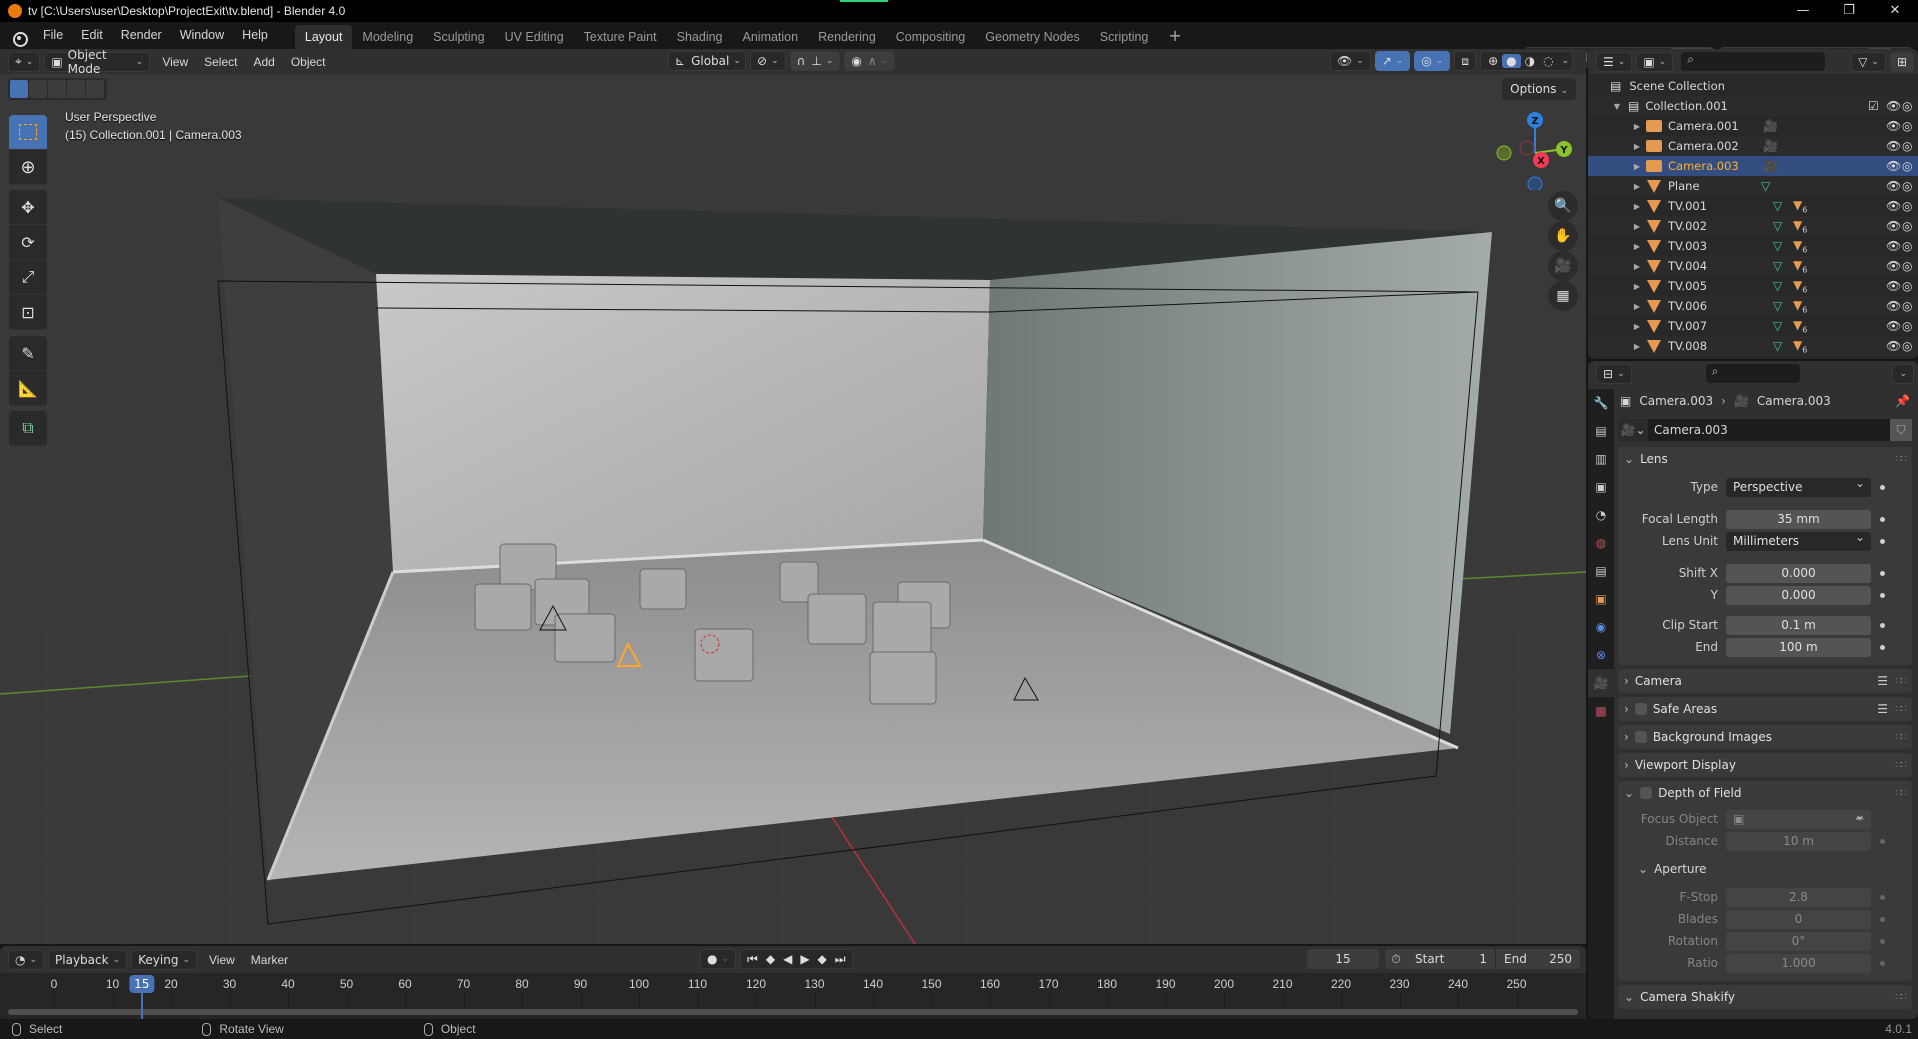 The image size is (1918, 1039). Describe the element at coordinates (1903, 373) in the screenshot. I see `properties-options-dropdown: ⌄` at that location.